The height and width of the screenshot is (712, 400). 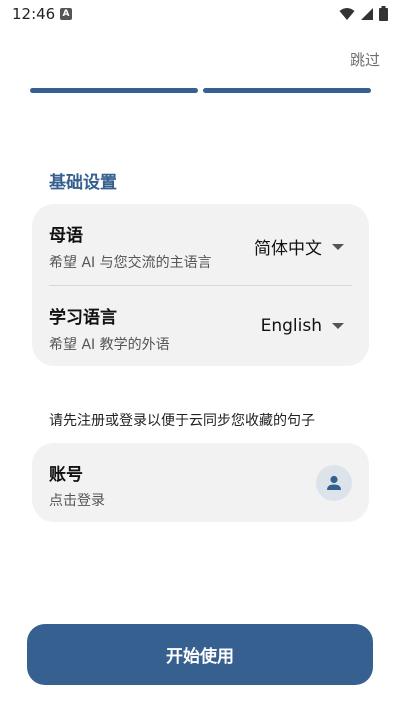 I want to click on native-language-title: 母语, so click(x=66, y=236).